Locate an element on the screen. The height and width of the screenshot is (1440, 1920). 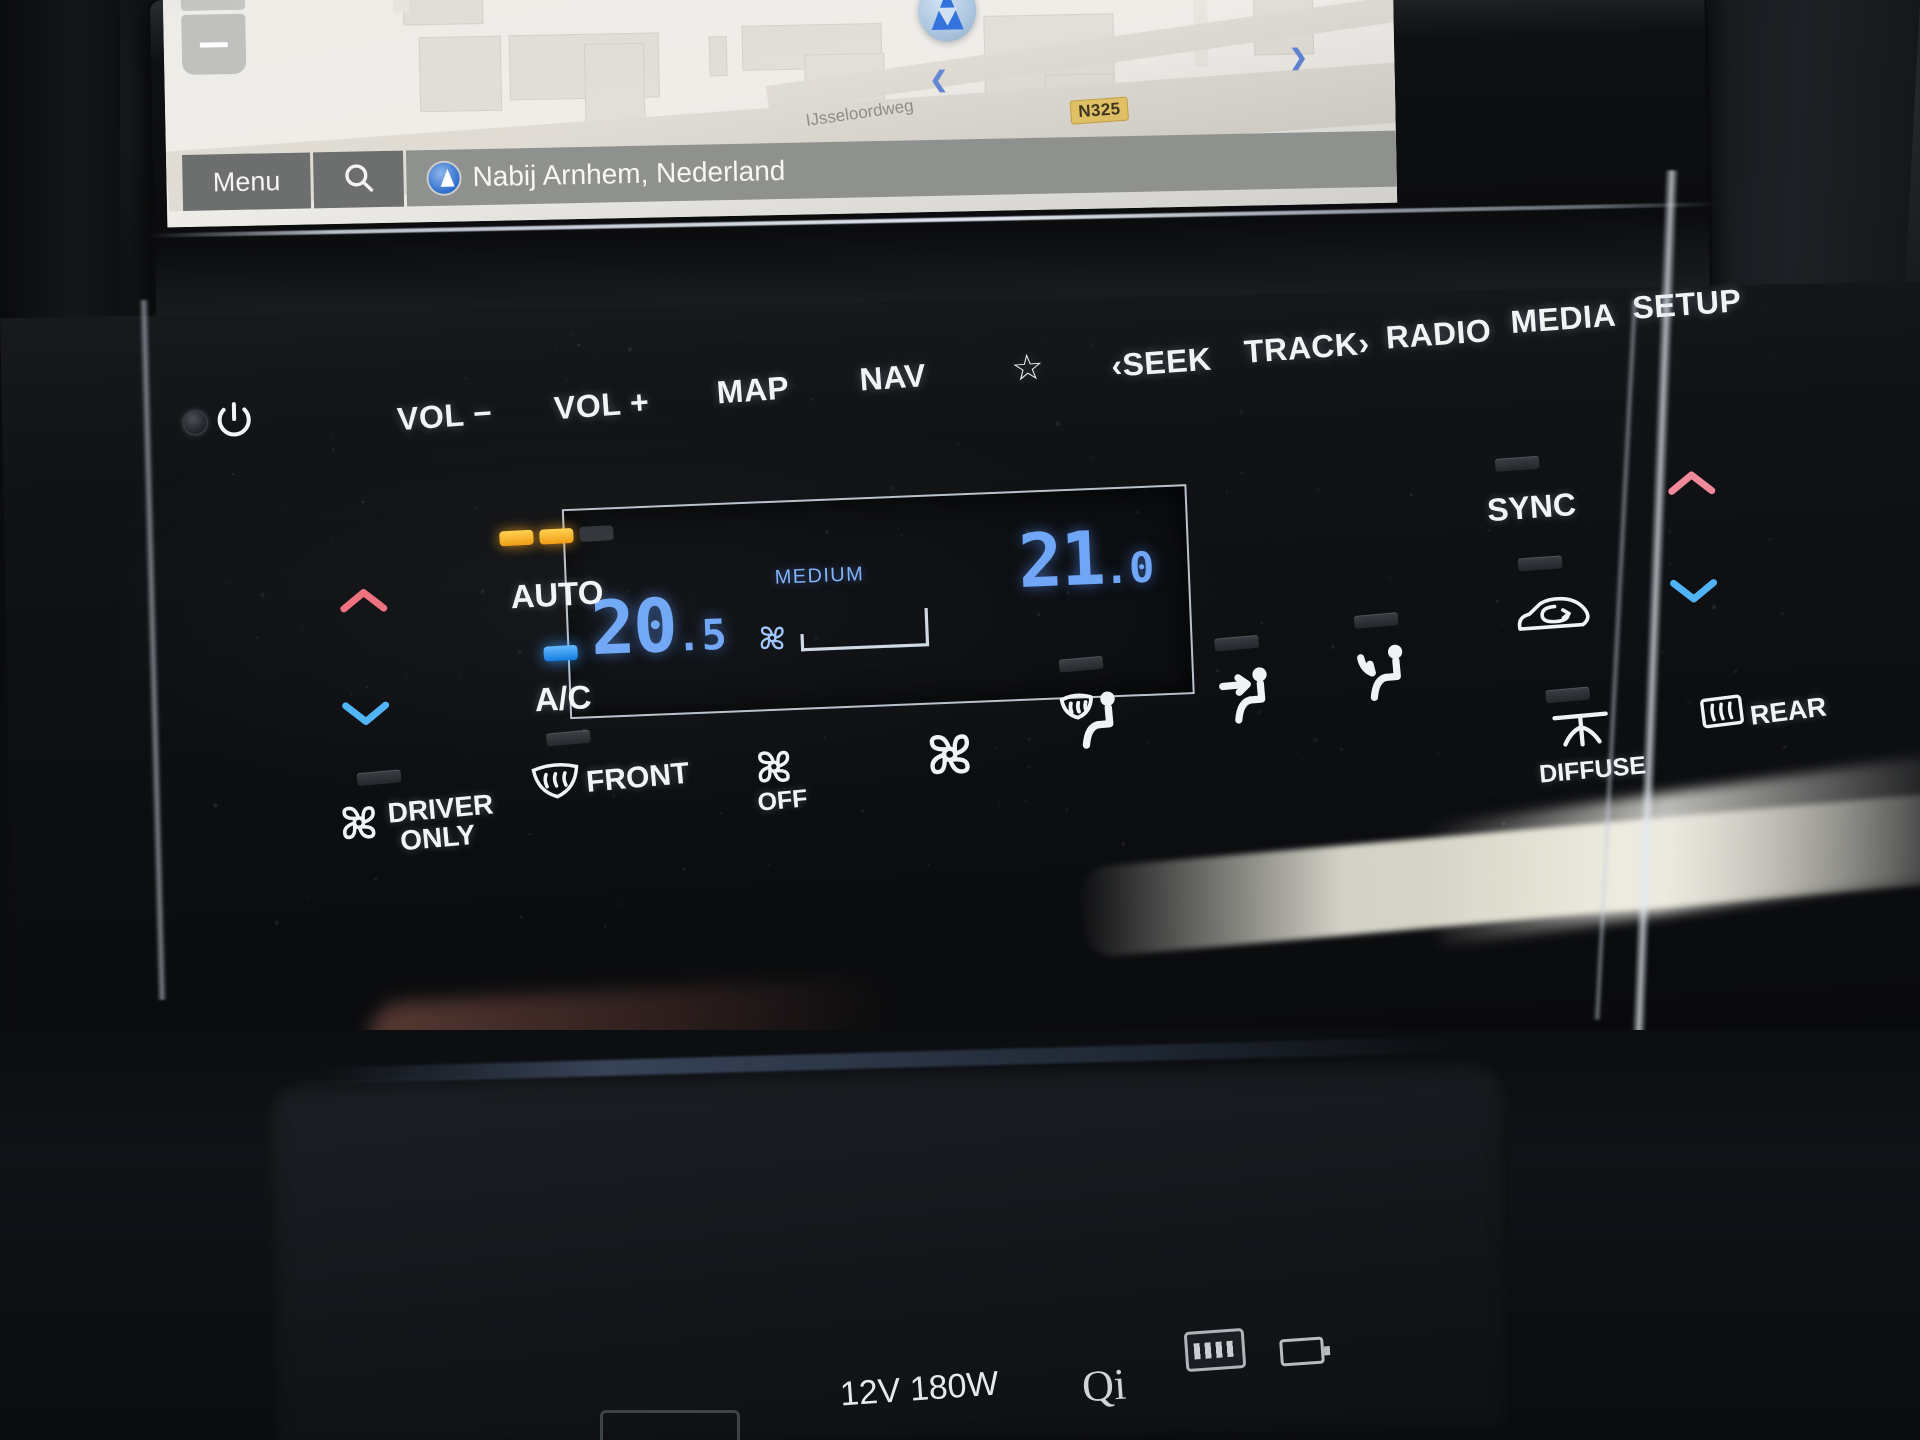
chevron-up-icon is located at coordinates (364, 605).